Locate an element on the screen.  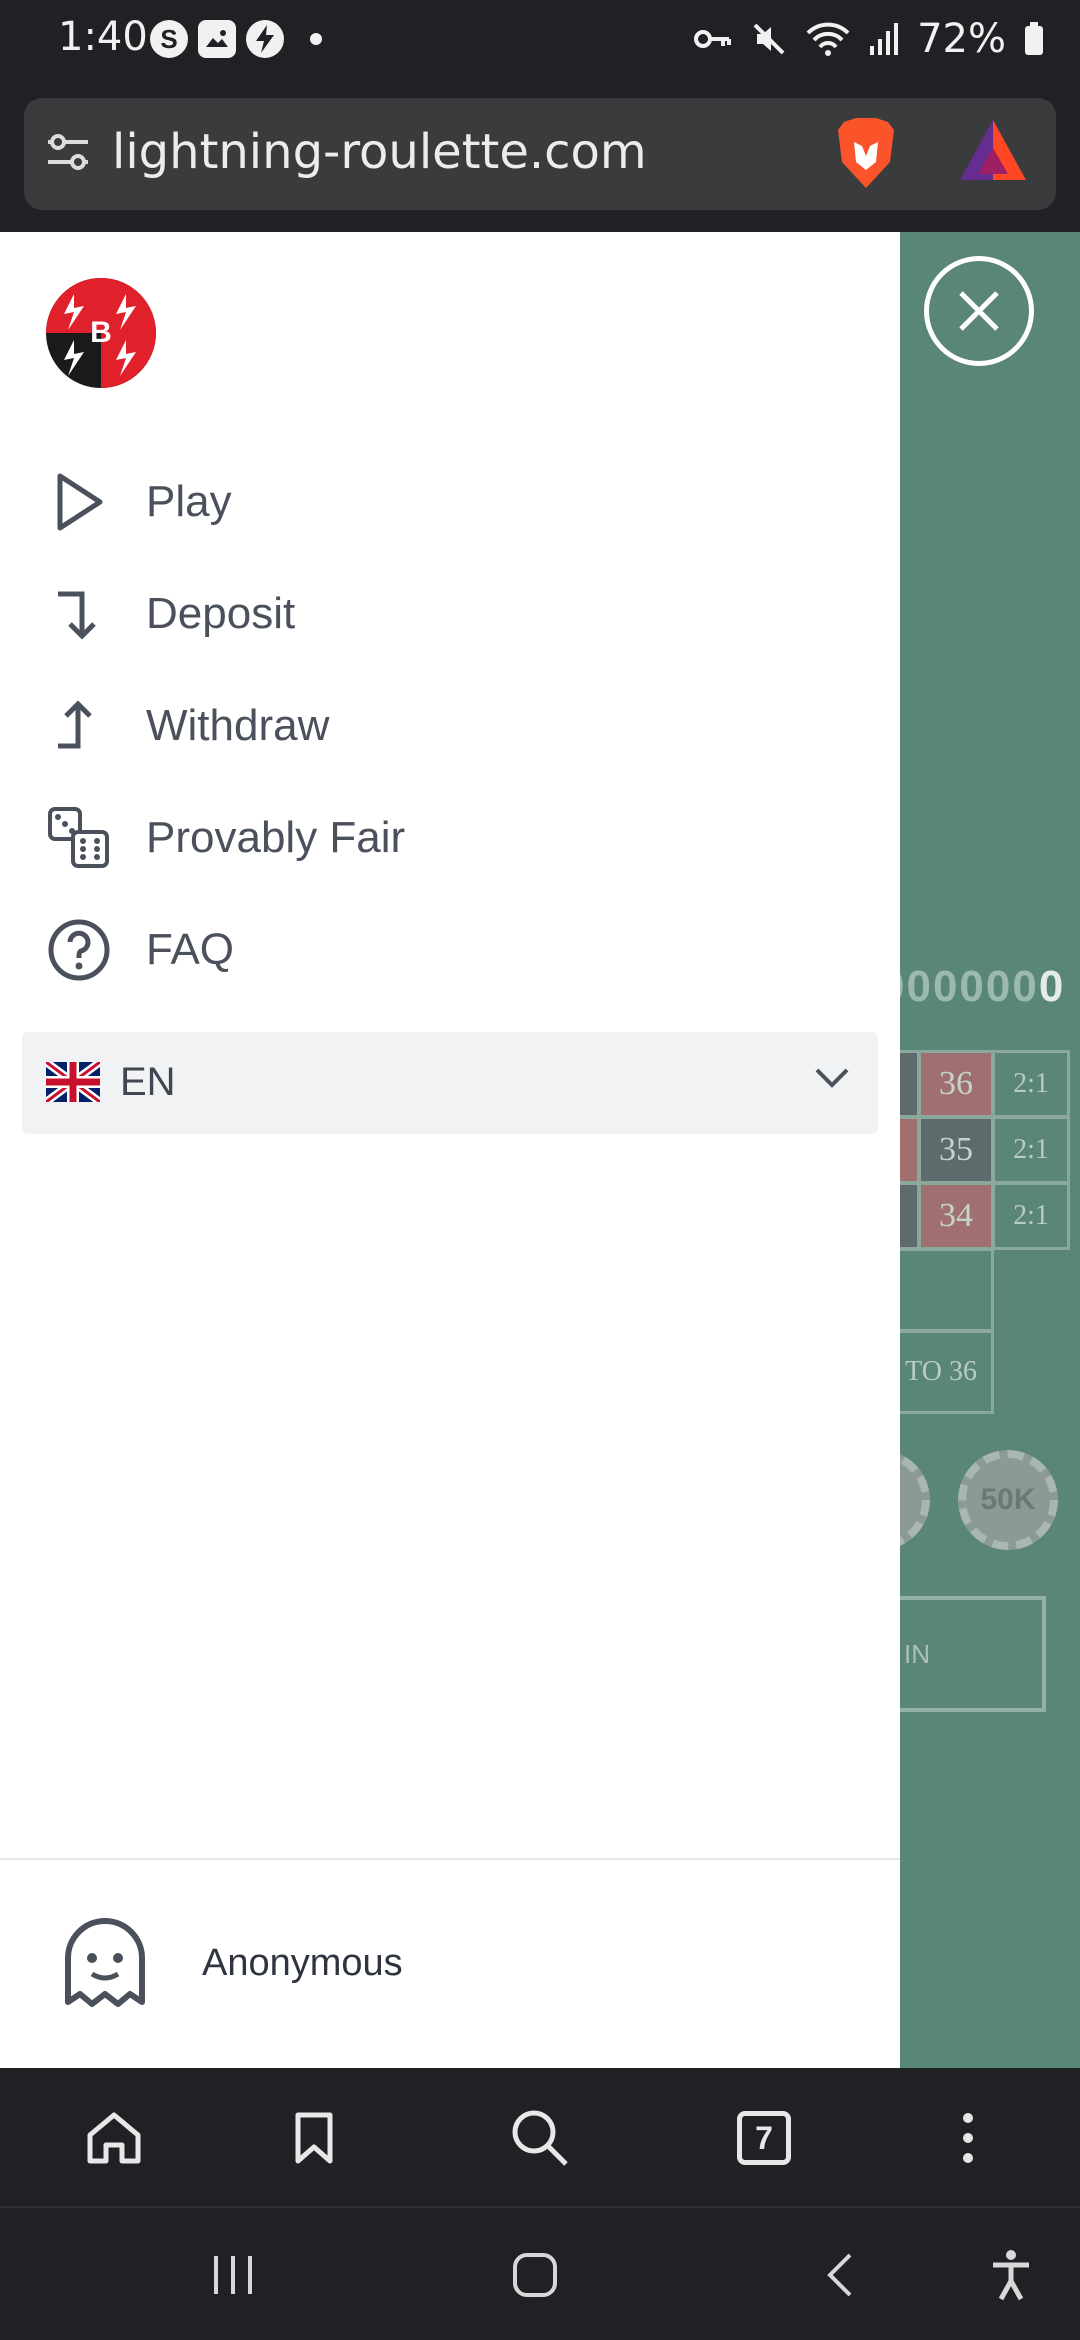
tabs-count: 7 is located at coordinates (764, 2138).